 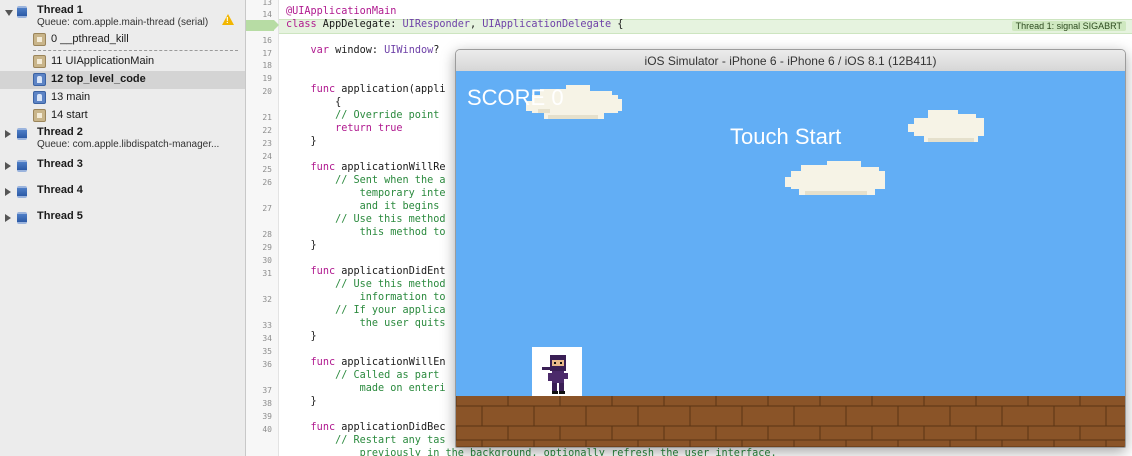 I want to click on stack-frame-row: 14 start, so click(x=122, y=116).